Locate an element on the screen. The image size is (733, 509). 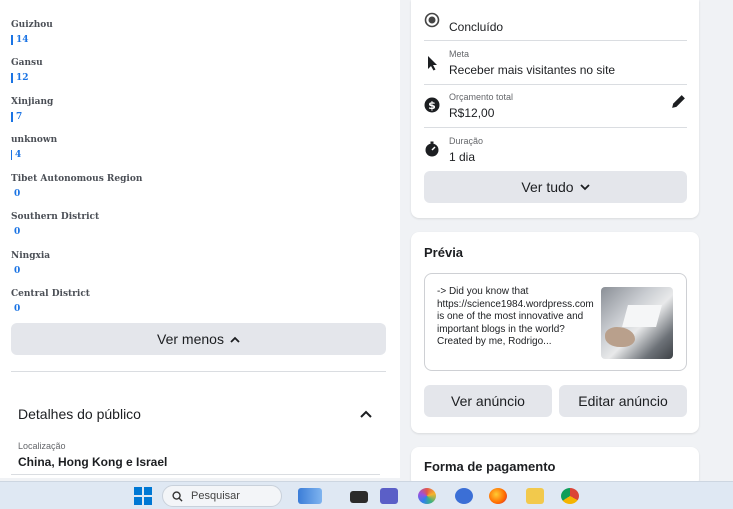
search-placeholder: Pesquisar is located at coordinates (215, 496).